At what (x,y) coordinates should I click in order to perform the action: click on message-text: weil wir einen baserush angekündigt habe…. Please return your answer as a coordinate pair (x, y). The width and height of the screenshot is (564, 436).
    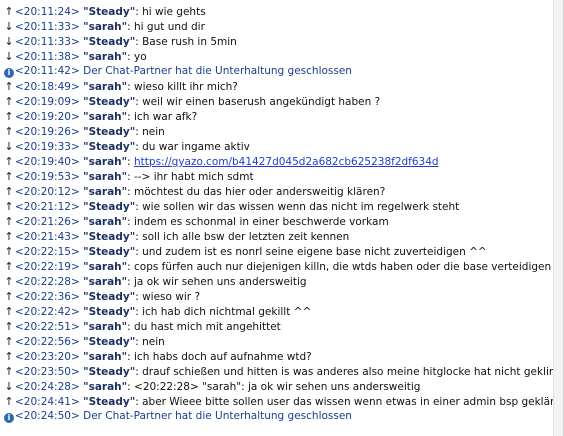
    Looking at the image, I should click on (261, 102).